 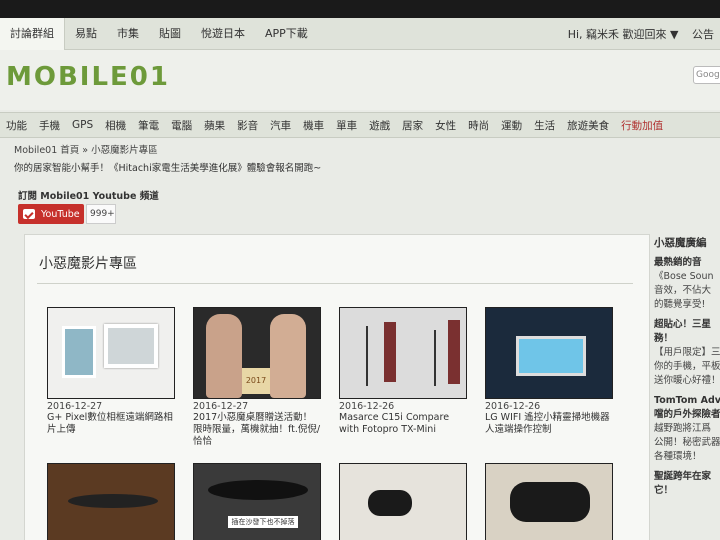 What do you see at coordinates (412, 125) in the screenshot?
I see `nav-item: 居家` at bounding box center [412, 125].